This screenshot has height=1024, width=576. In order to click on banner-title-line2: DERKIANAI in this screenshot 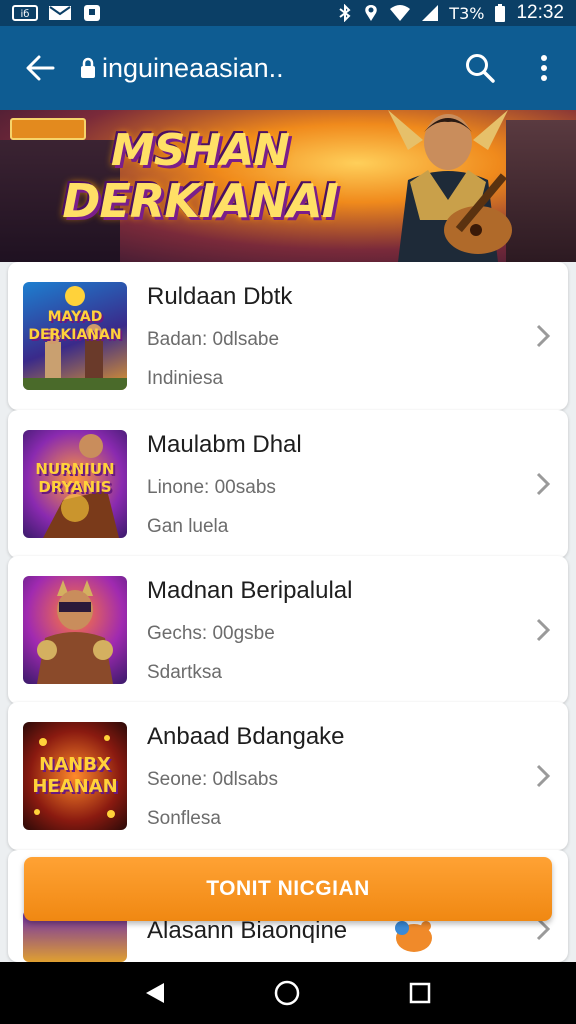, I will do `click(200, 201)`.